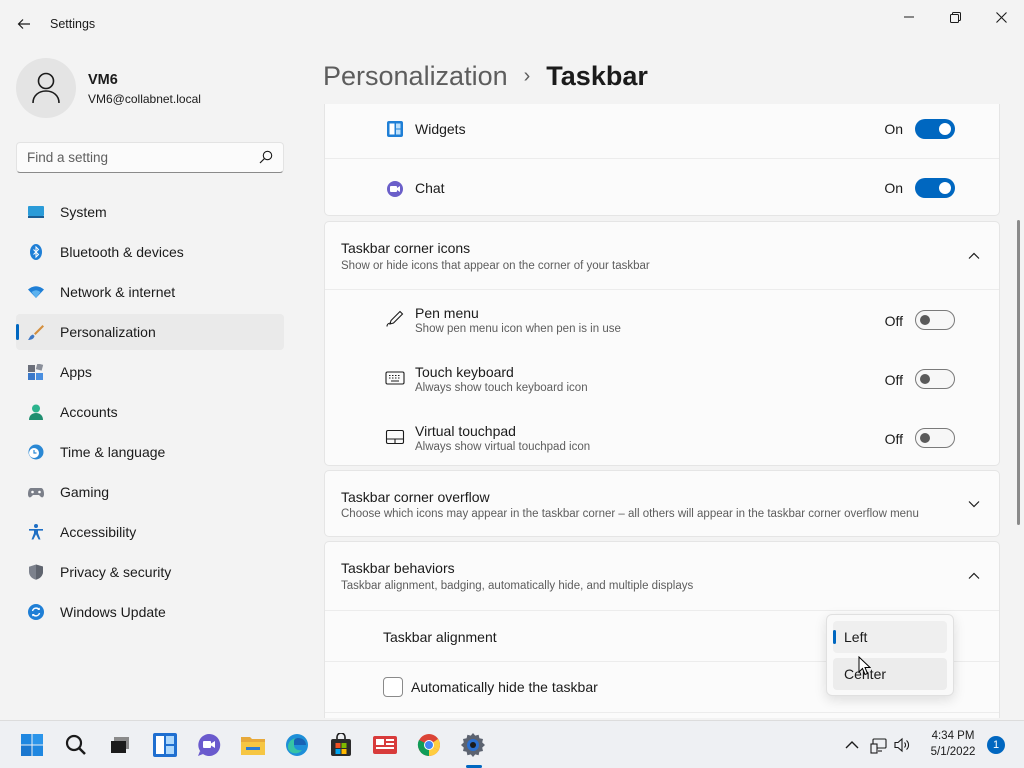 The image size is (1024, 768). I want to click on minimize-icon, so click(909, 17).